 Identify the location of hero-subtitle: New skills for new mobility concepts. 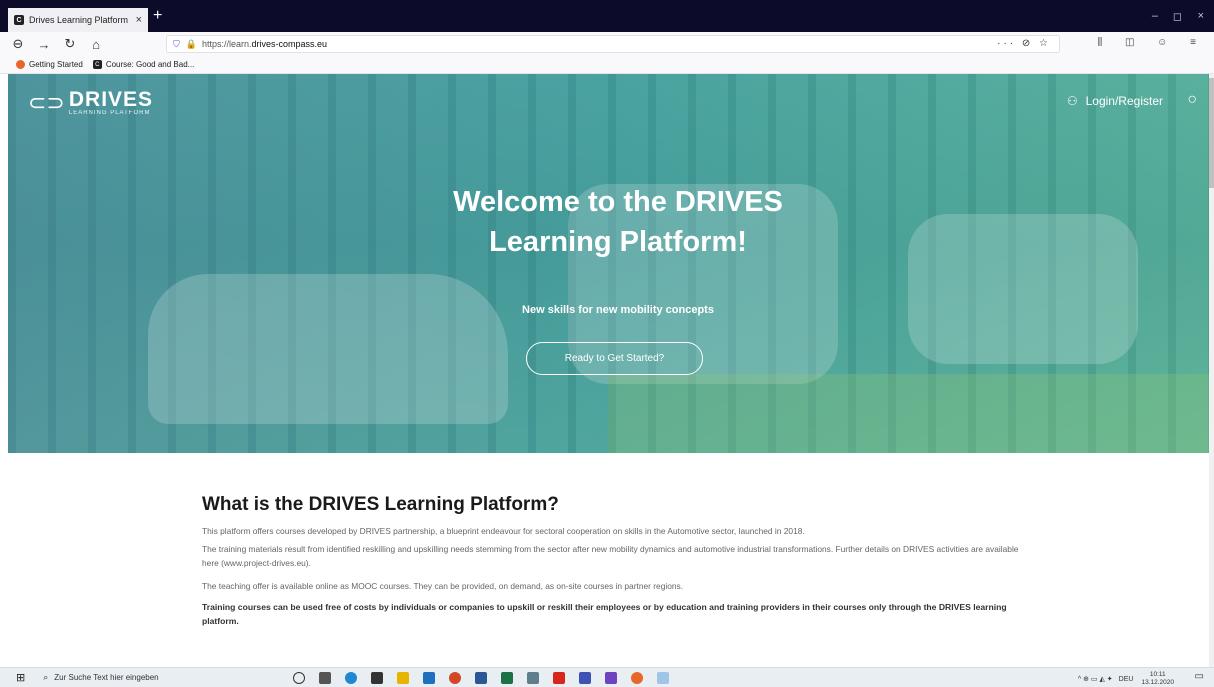
(618, 310).